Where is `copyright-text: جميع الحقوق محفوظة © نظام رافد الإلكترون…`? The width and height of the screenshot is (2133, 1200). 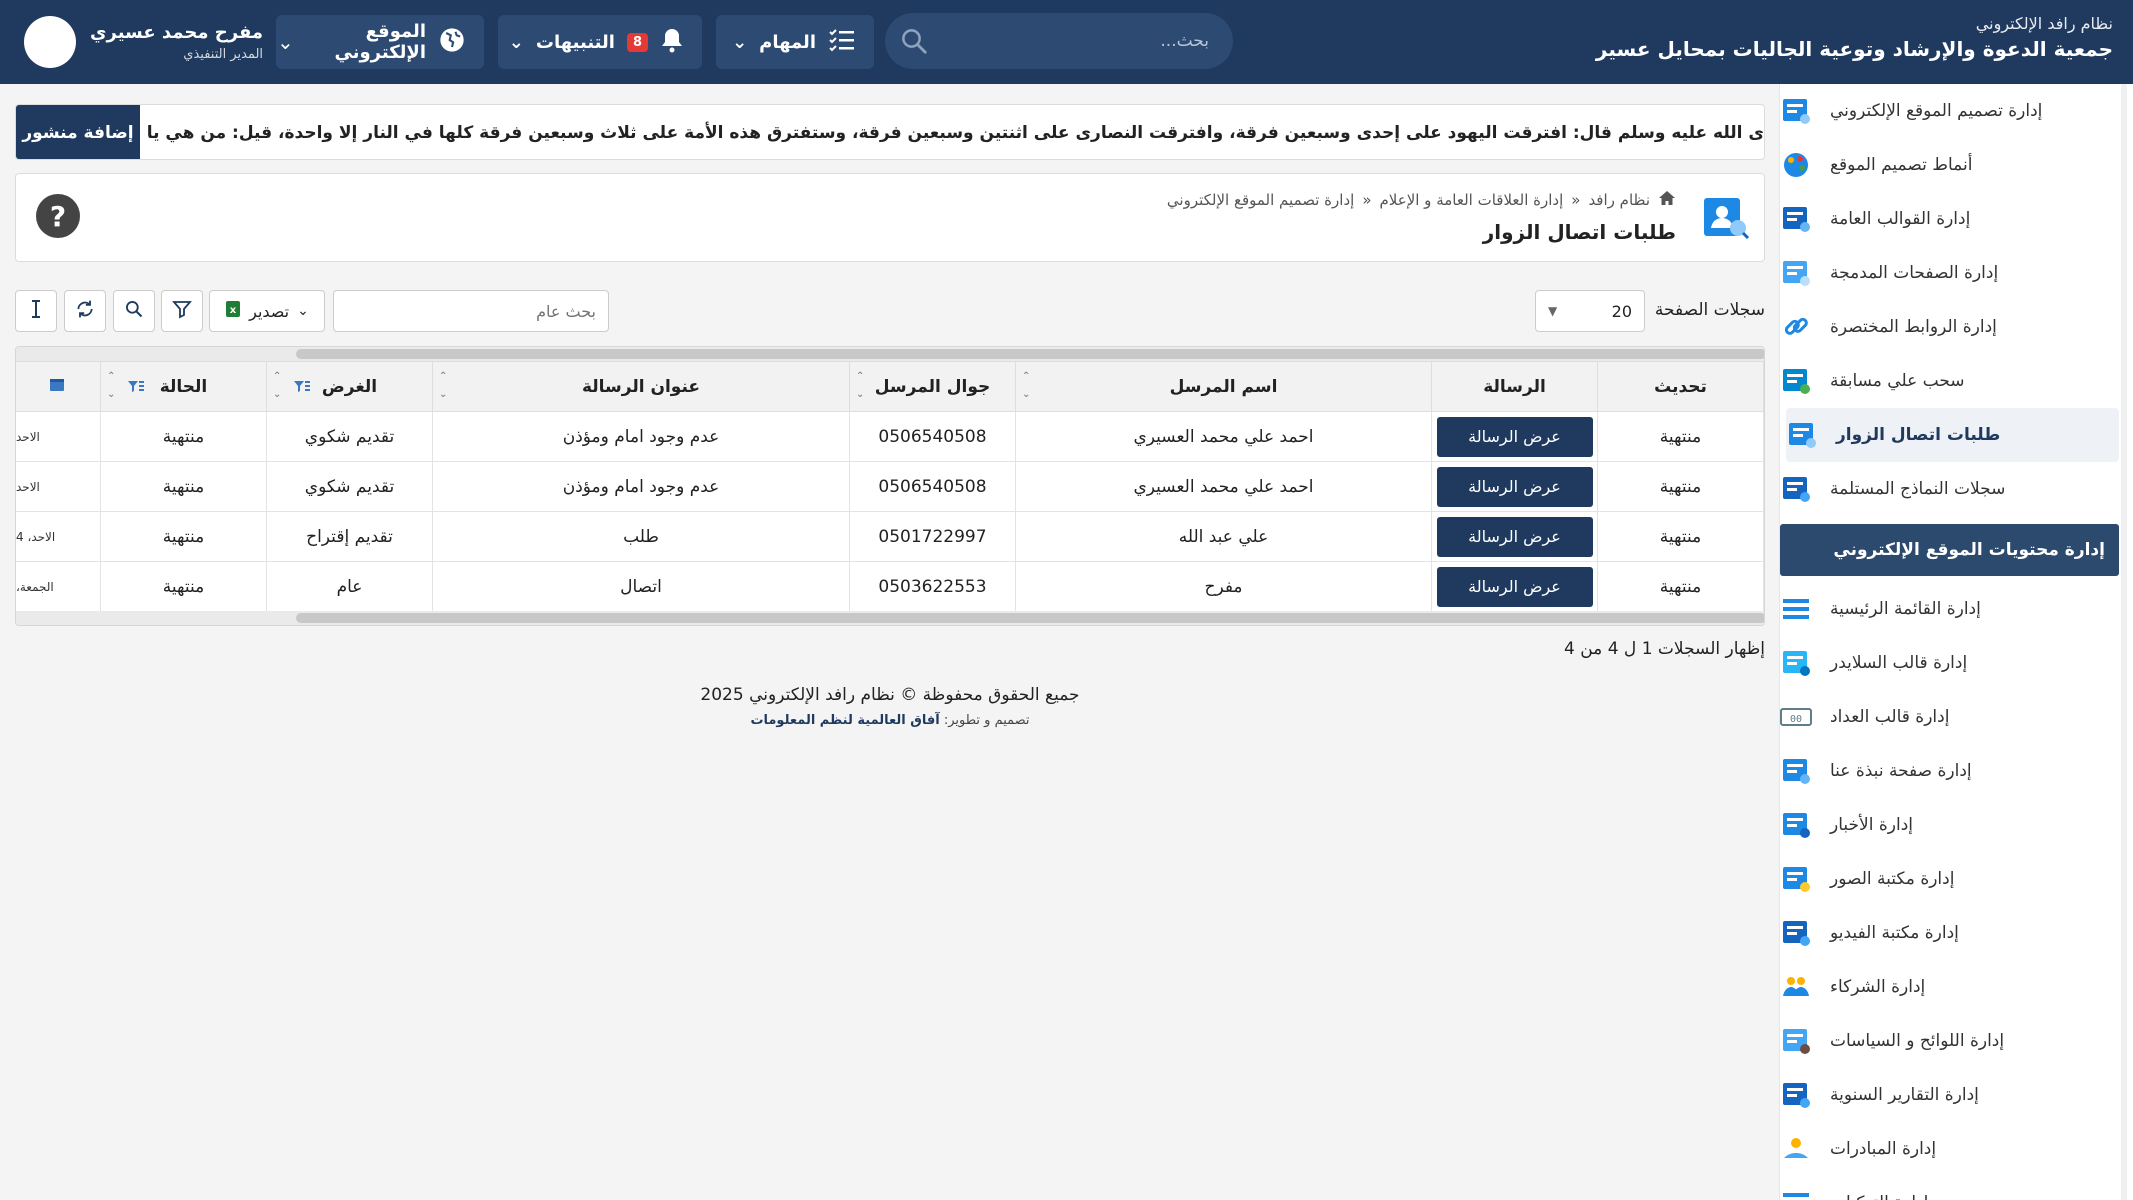 copyright-text: جميع الحقوق محفوظة © نظام رافد الإلكترون… is located at coordinates (890, 695).